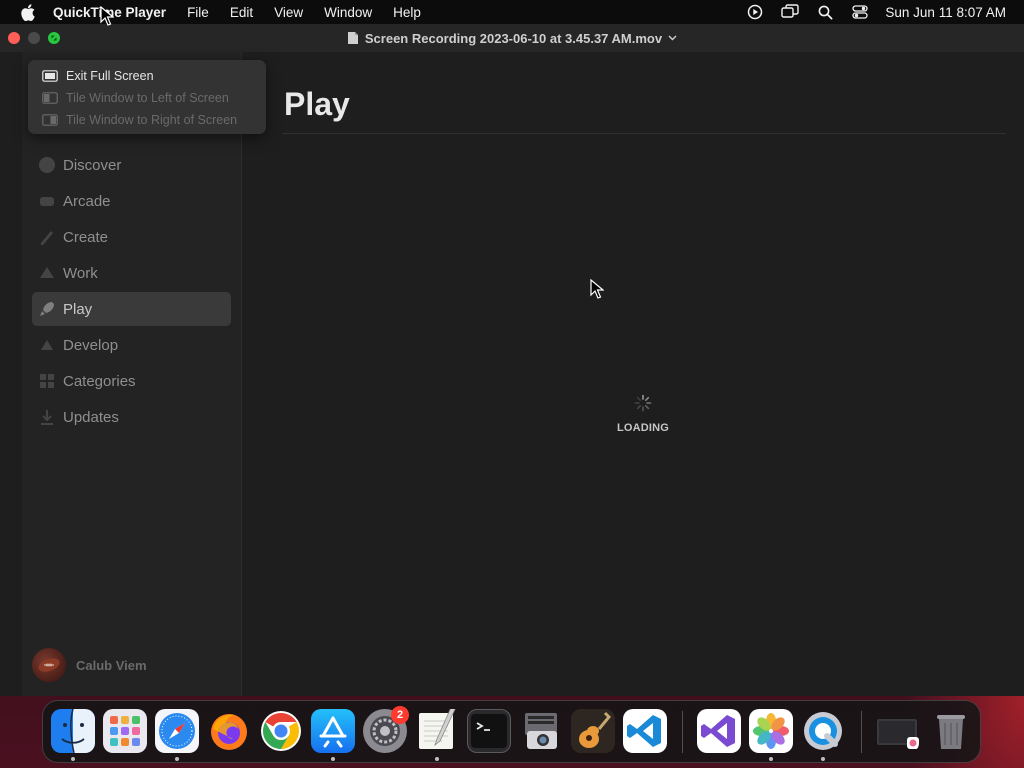 This screenshot has height=768, width=1024. Describe the element at coordinates (92, 165) in the screenshot. I see `sidebar-item-label: Discover` at that location.